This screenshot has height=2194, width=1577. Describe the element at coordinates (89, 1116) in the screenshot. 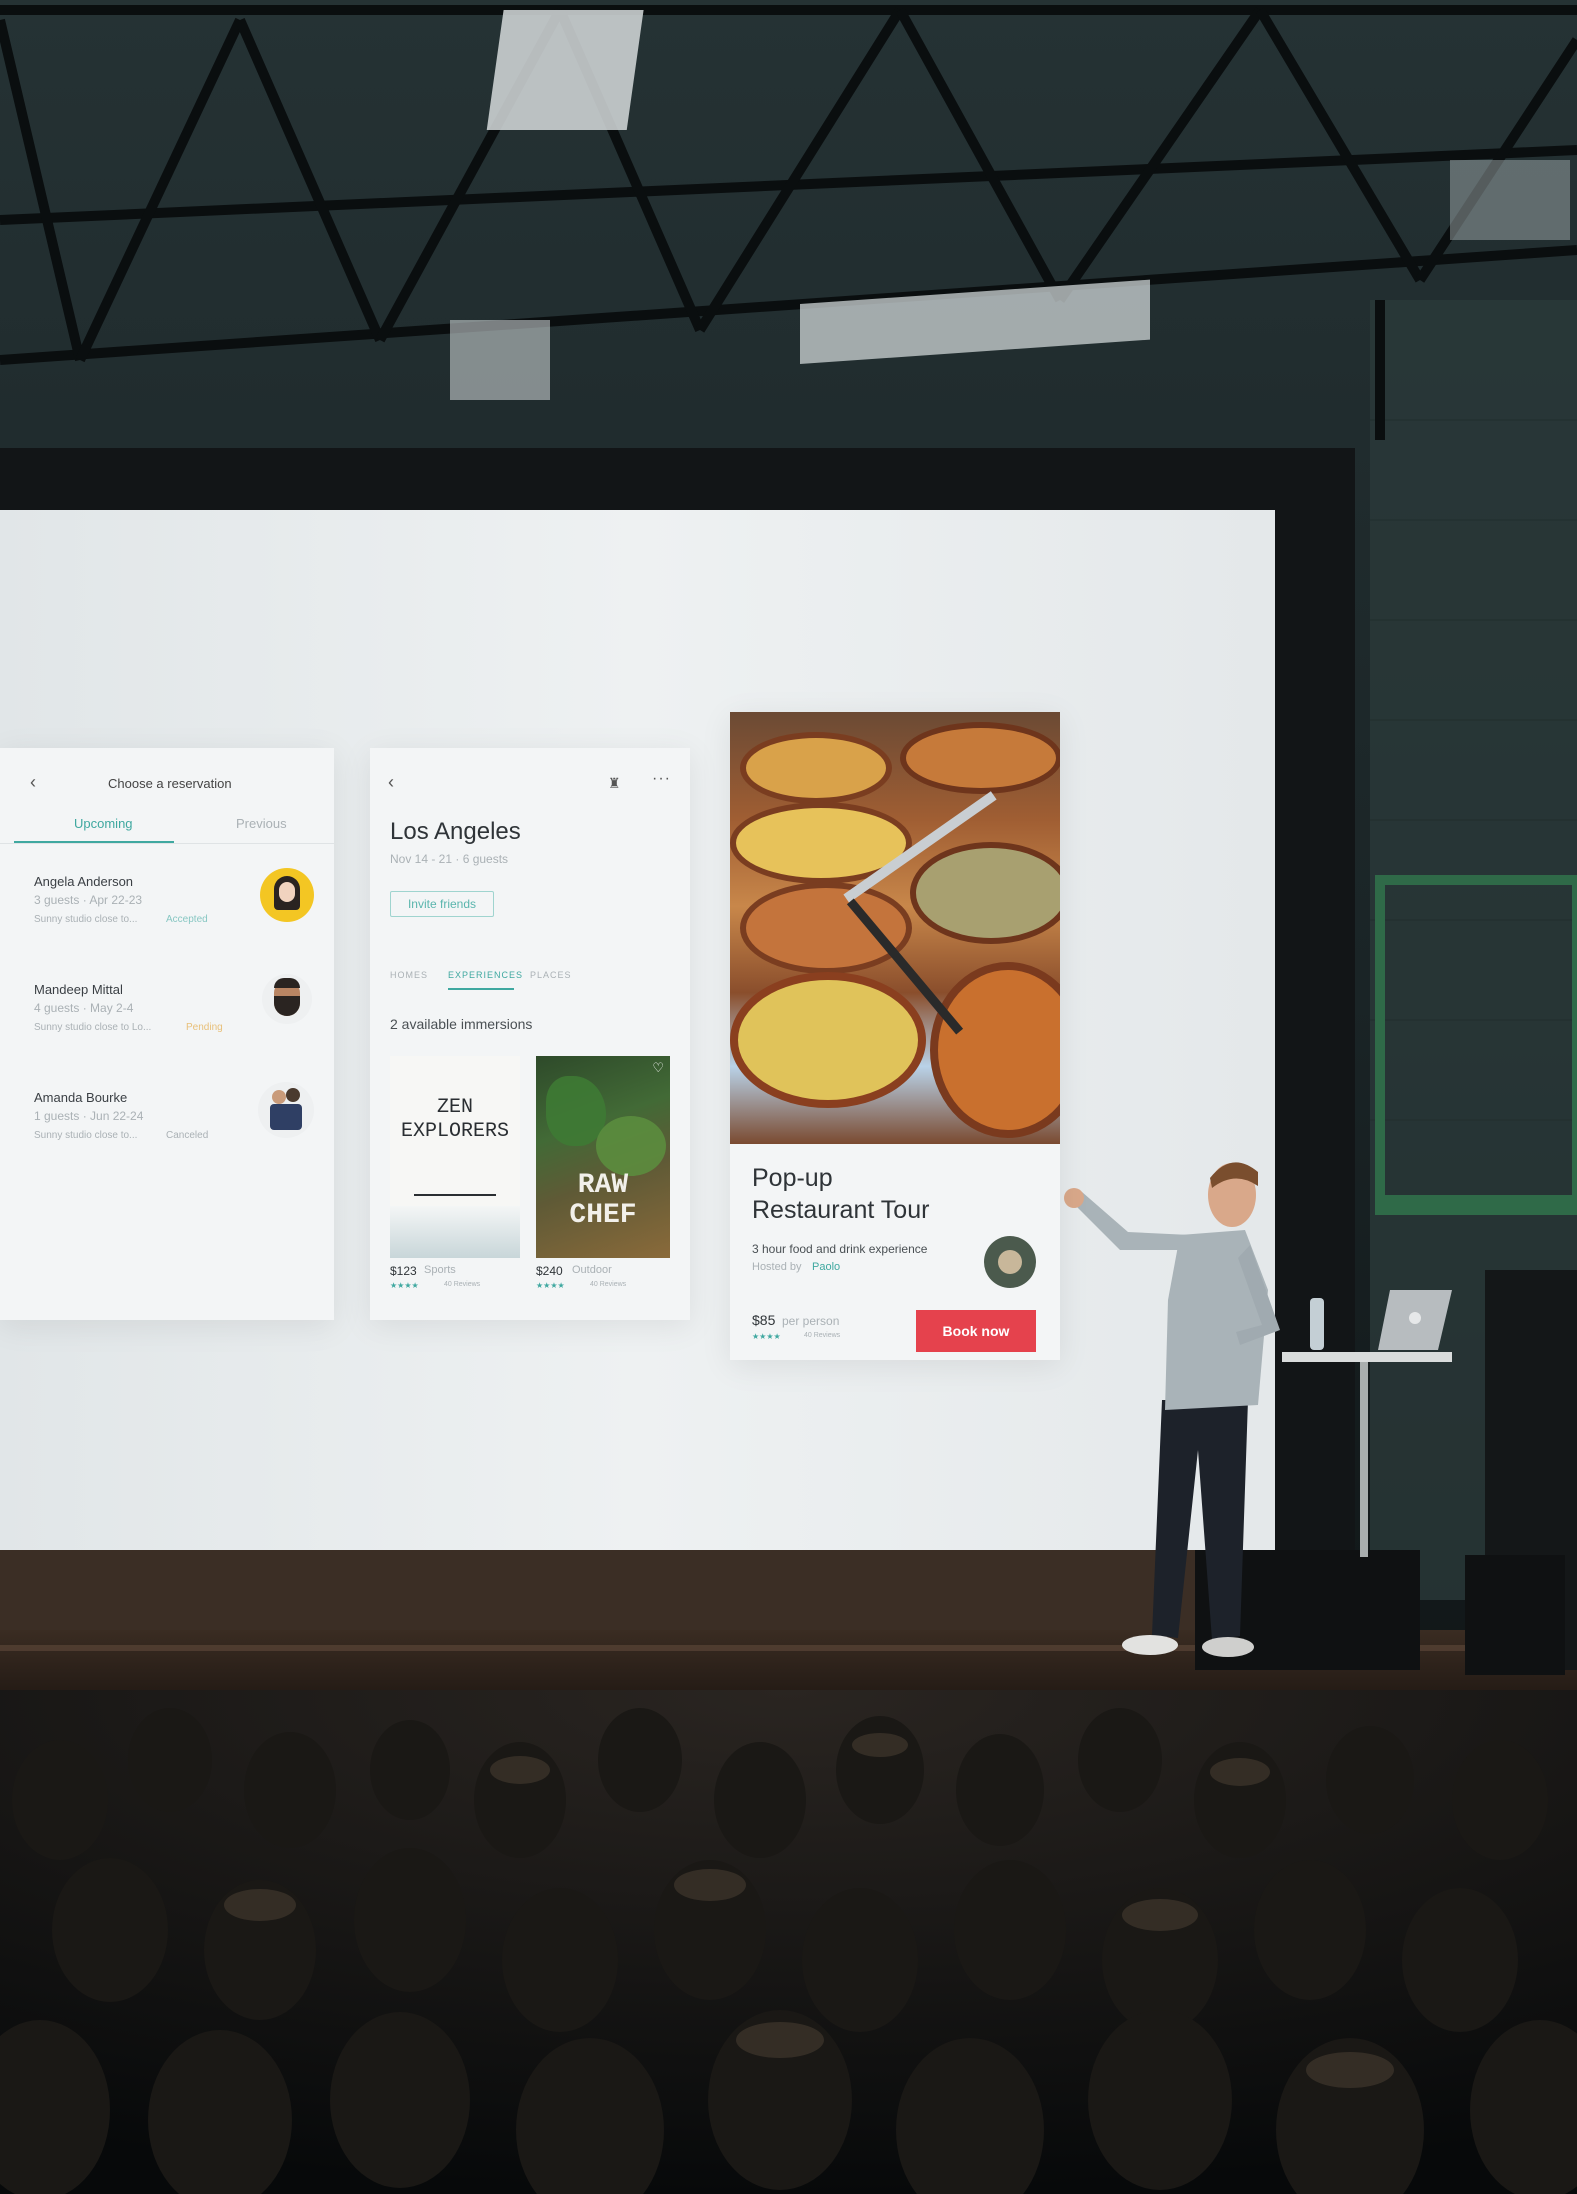

I see `reservation-details: 1 guests · Jun 22-24` at that location.